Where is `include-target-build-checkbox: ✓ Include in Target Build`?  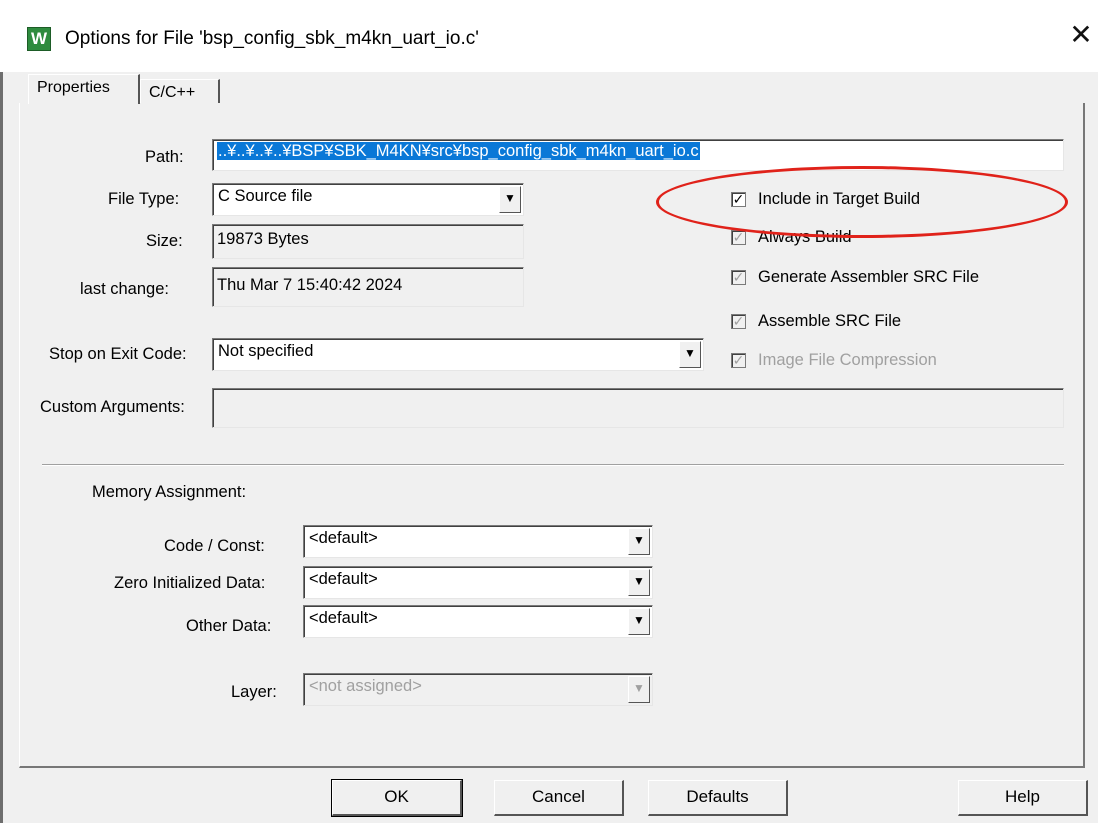
include-target-build-checkbox: ✓ Include in Target Build is located at coordinates (825, 199).